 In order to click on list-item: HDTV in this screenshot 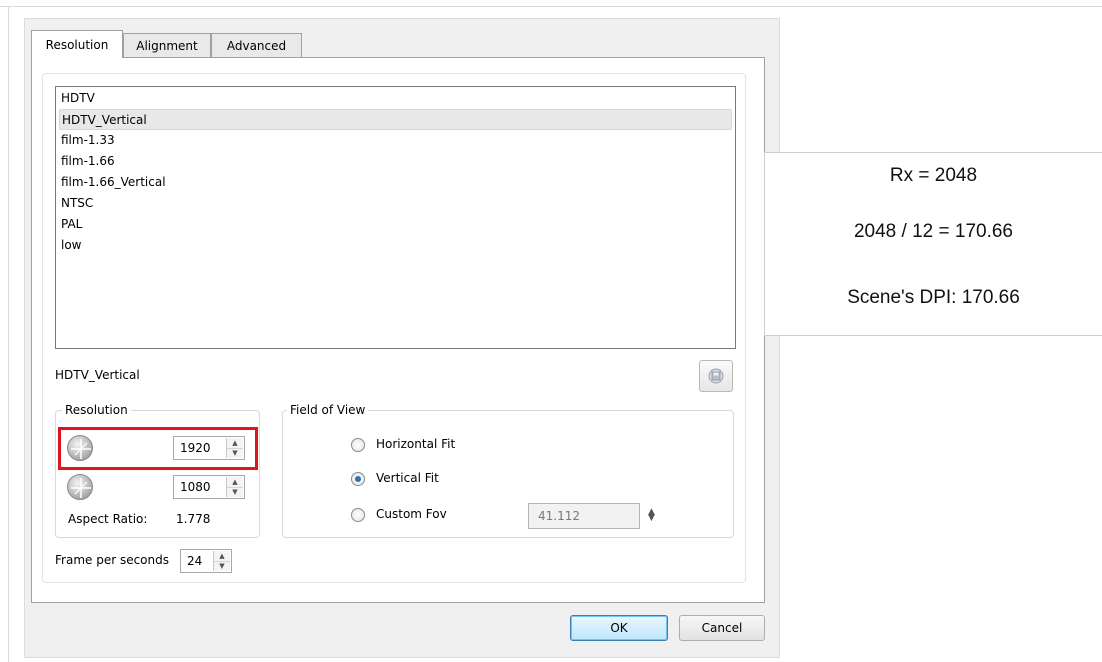, I will do `click(395, 98)`.